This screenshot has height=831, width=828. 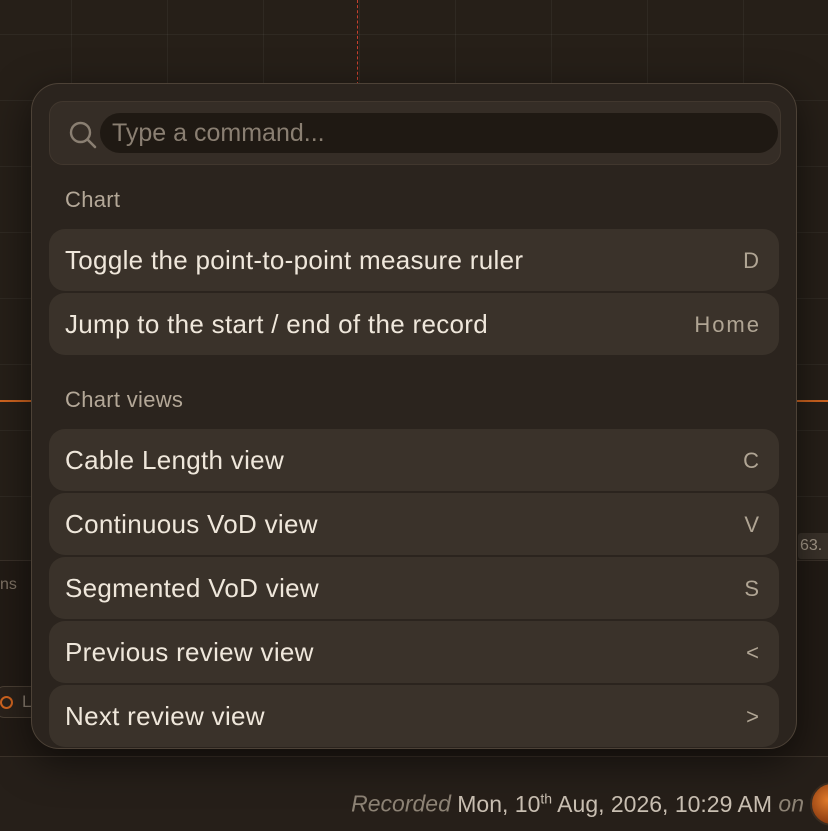 What do you see at coordinates (752, 588) in the screenshot?
I see `command-shortcut: S` at bounding box center [752, 588].